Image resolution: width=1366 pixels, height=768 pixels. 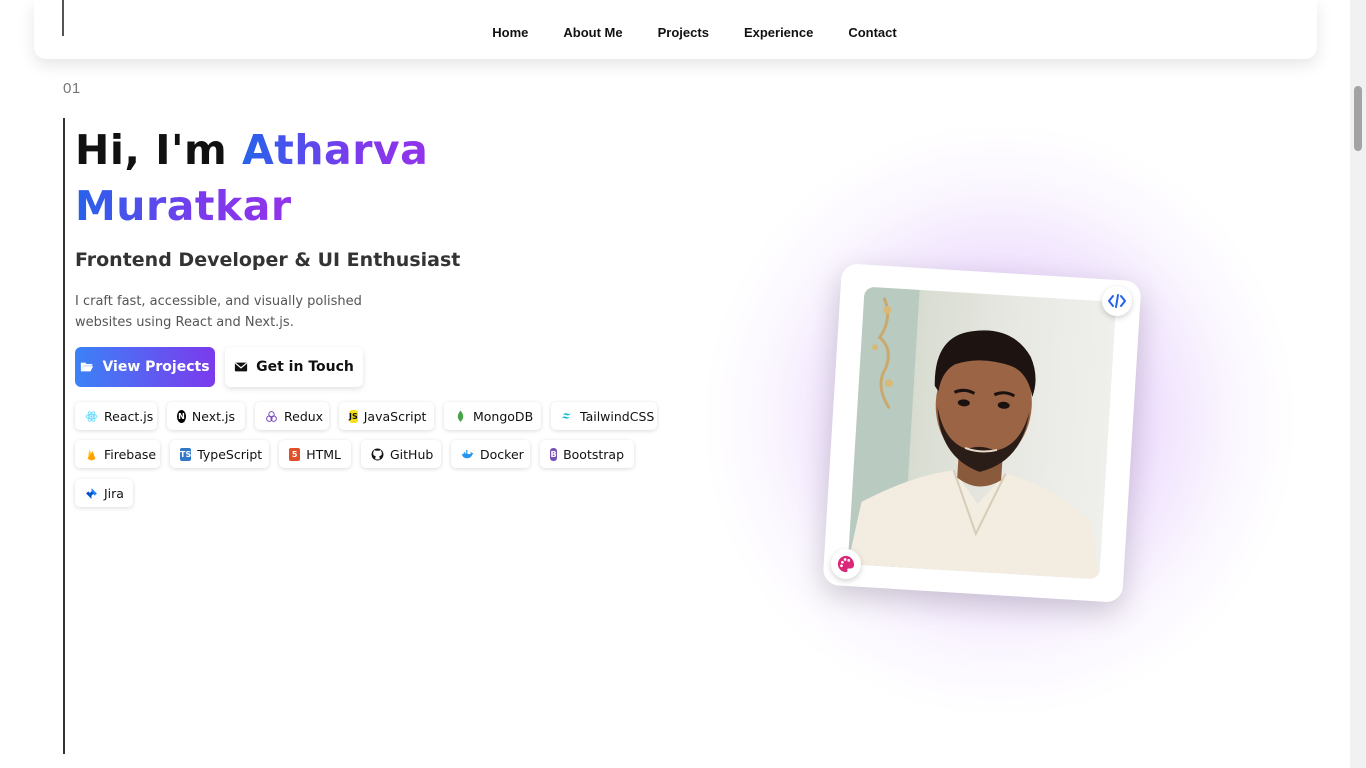 I want to click on palette-icon, so click(x=846, y=564).